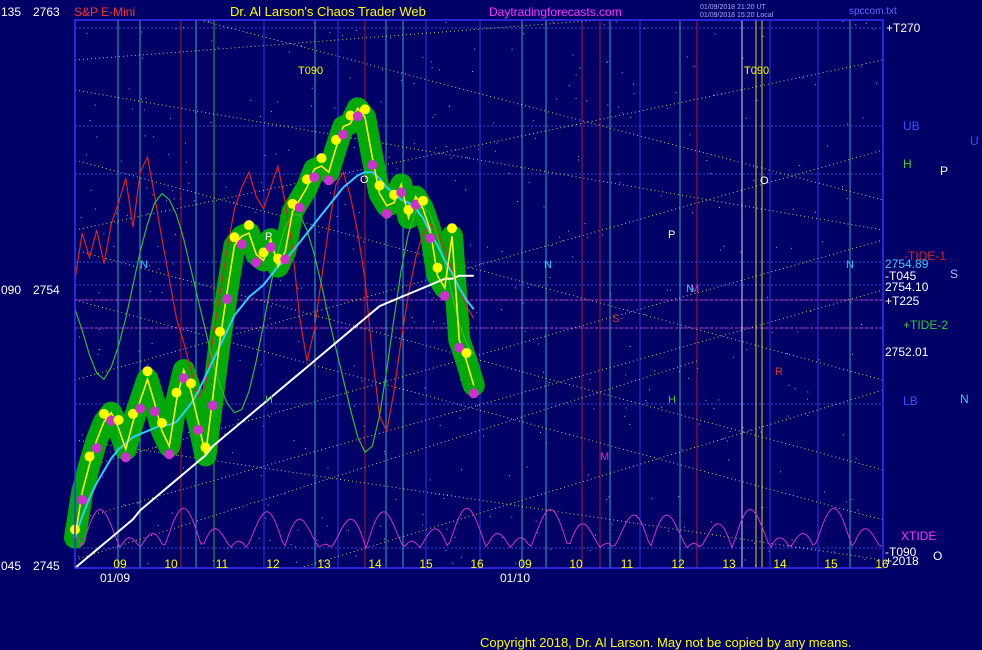 The width and height of the screenshot is (982, 650). What do you see at coordinates (11, 566) in the screenshot?
I see `y-left-bottom: 045` at bounding box center [11, 566].